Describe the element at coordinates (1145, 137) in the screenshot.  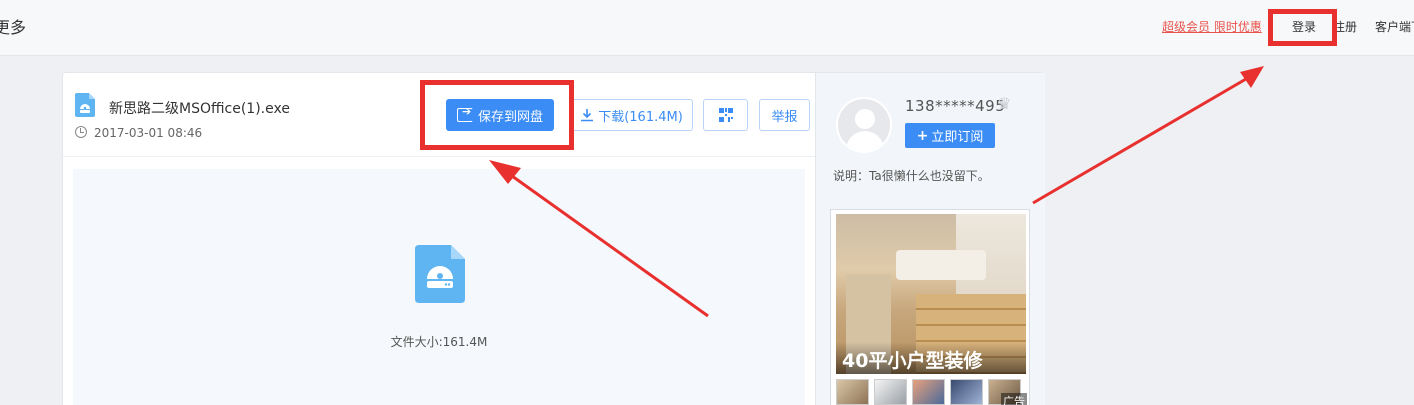
I see `arrow-to-login-link` at that location.